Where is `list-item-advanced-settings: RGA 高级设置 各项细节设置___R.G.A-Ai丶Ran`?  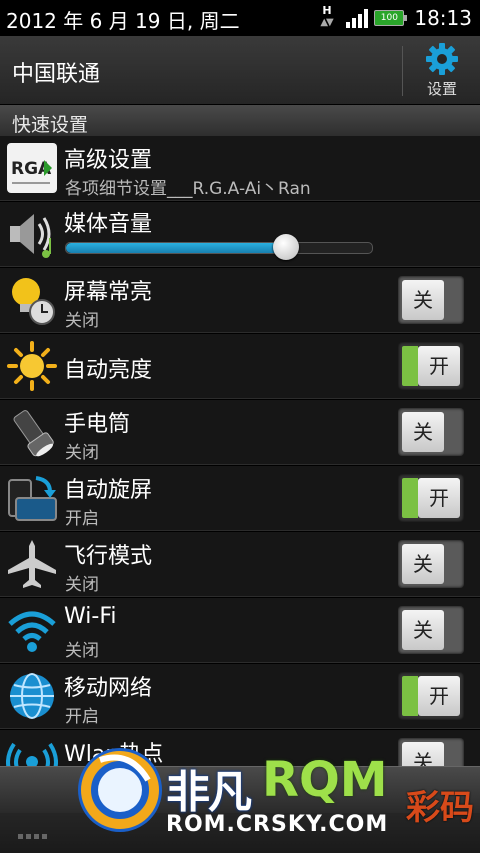
list-item-advanced-settings: RGA 高级设置 各项细节设置___R.G.A-Ai丶Ran is located at coordinates (240, 169).